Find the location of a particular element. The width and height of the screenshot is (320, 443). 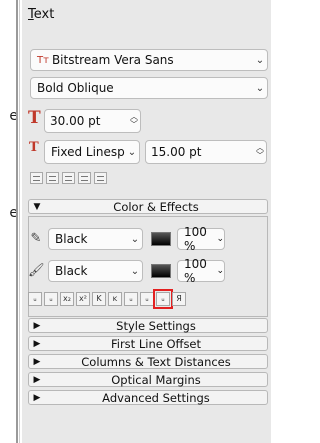

line-spacing-icon: T is located at coordinates (34, 147).